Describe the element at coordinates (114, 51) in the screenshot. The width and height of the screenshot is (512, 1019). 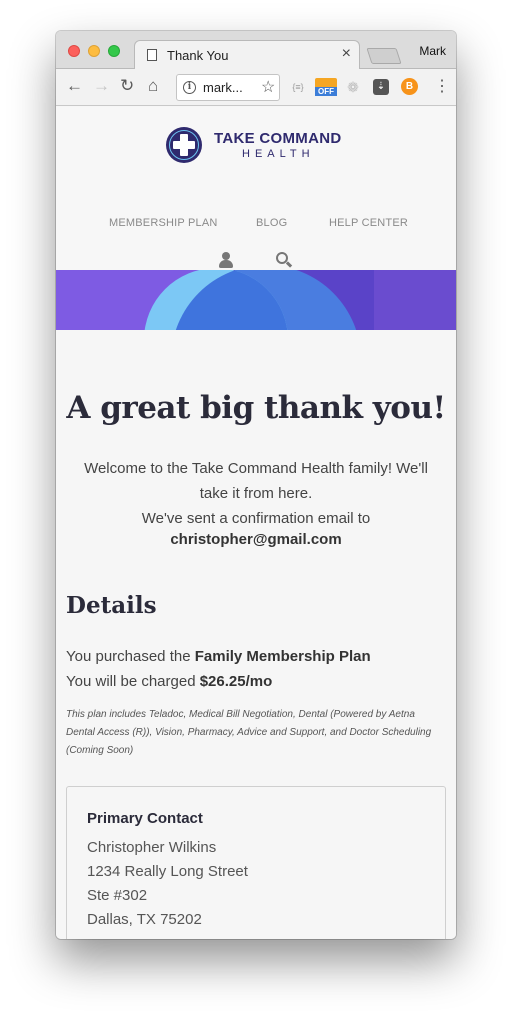
I see `zoom-window-button` at that location.